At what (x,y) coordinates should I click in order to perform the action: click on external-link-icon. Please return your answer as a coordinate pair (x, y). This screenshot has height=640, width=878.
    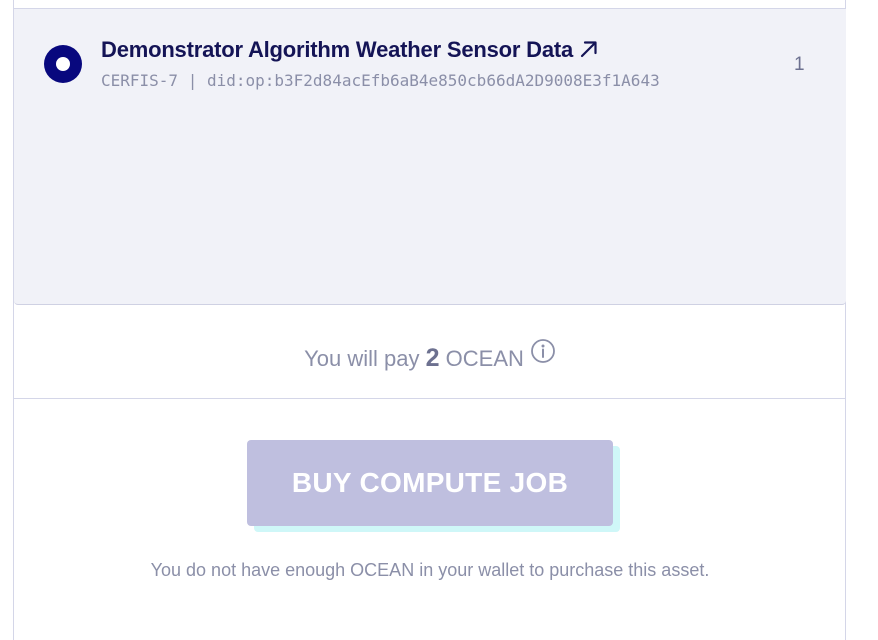
    Looking at the image, I should click on (589, 52).